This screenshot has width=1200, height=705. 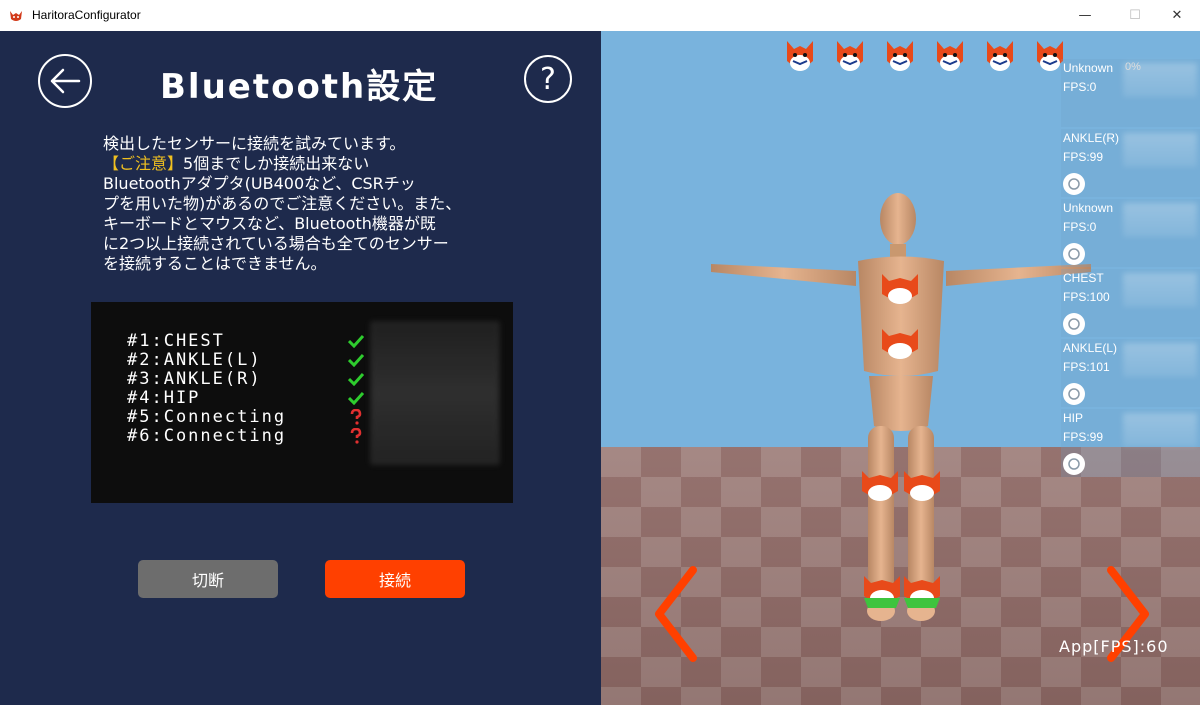 What do you see at coordinates (1177, 15) in the screenshot?
I see `close-button: ✕` at bounding box center [1177, 15].